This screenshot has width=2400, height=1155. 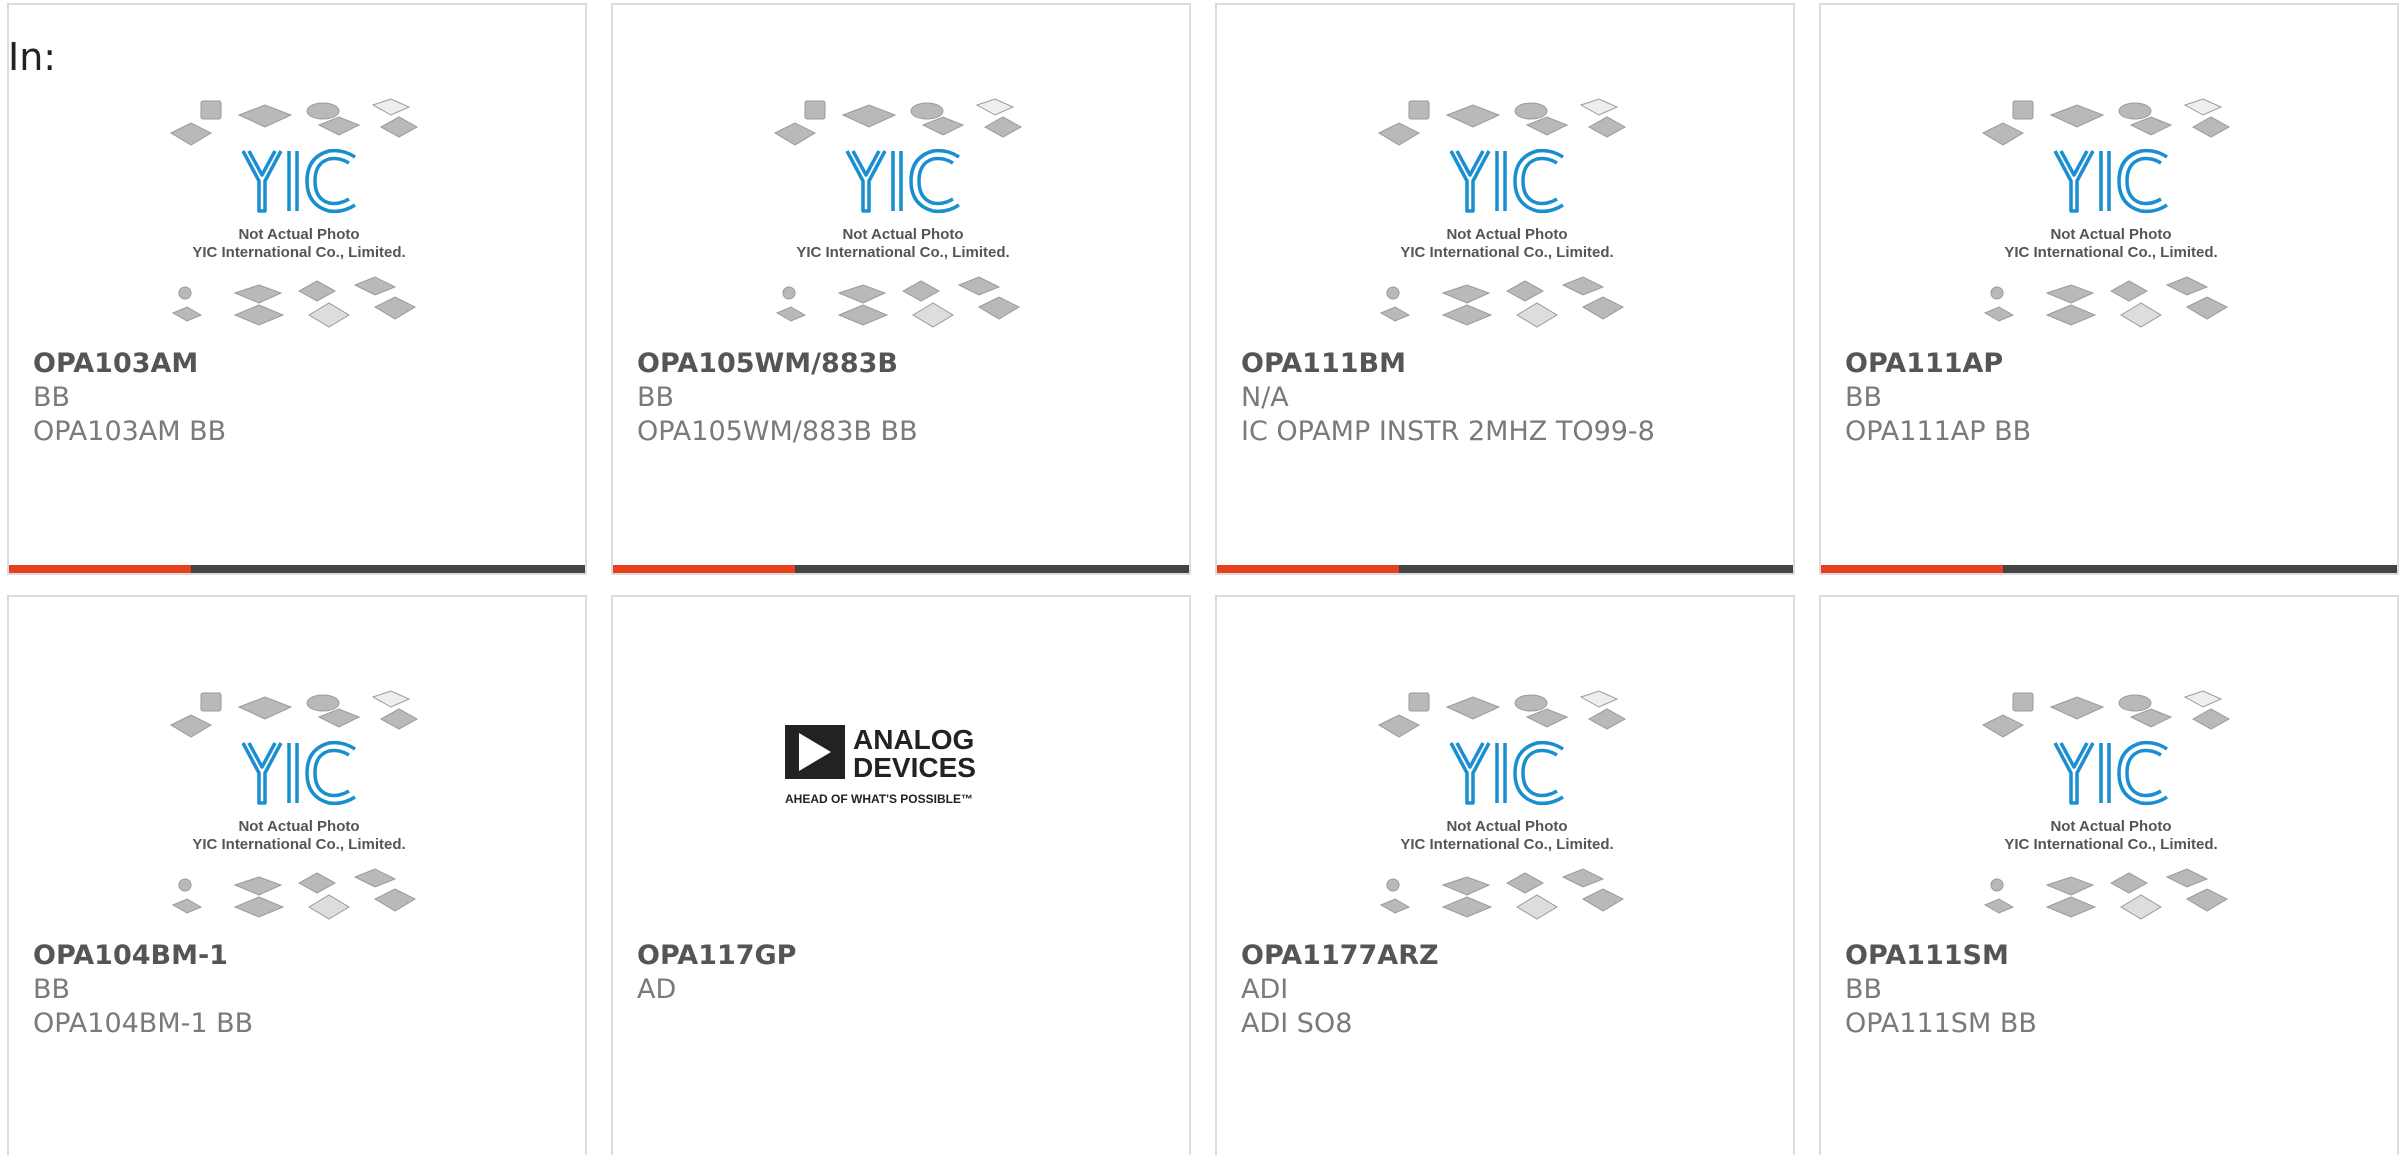 What do you see at coordinates (901, 569) in the screenshot?
I see `card-accent-bar` at bounding box center [901, 569].